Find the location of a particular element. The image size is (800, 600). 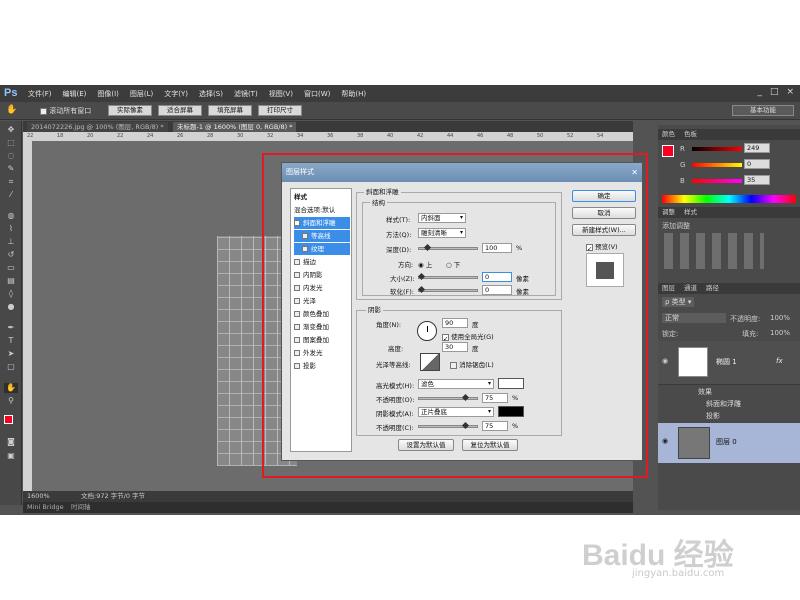

scroll-all-checkbox: 滚动所有窗口 is located at coordinates (65, 111).